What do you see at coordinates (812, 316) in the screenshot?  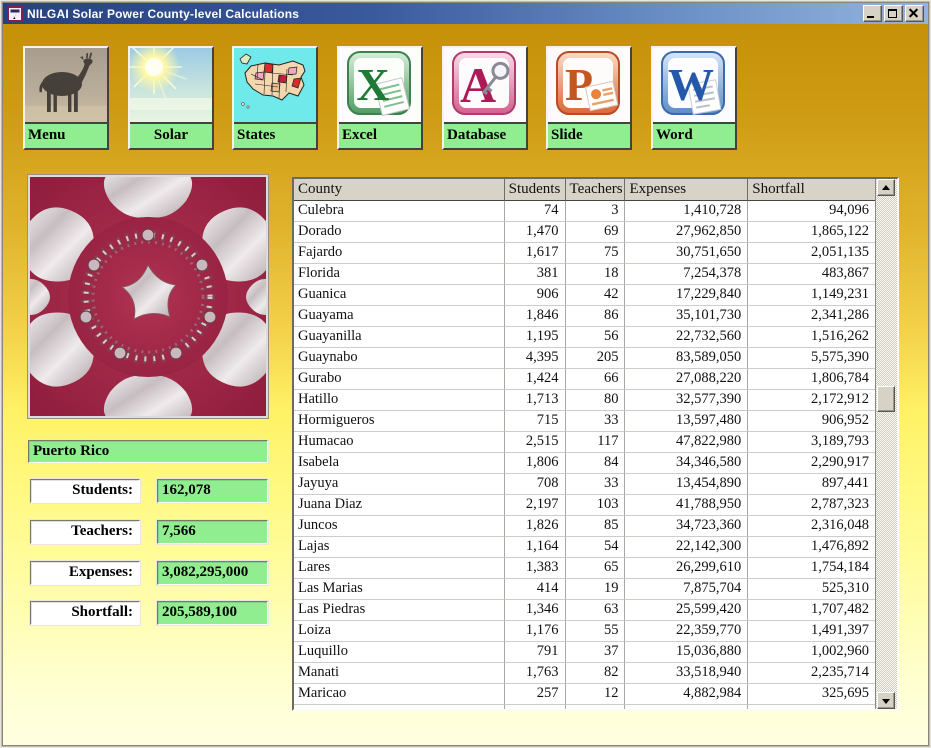 I see `table-cell: 2,341,286` at bounding box center [812, 316].